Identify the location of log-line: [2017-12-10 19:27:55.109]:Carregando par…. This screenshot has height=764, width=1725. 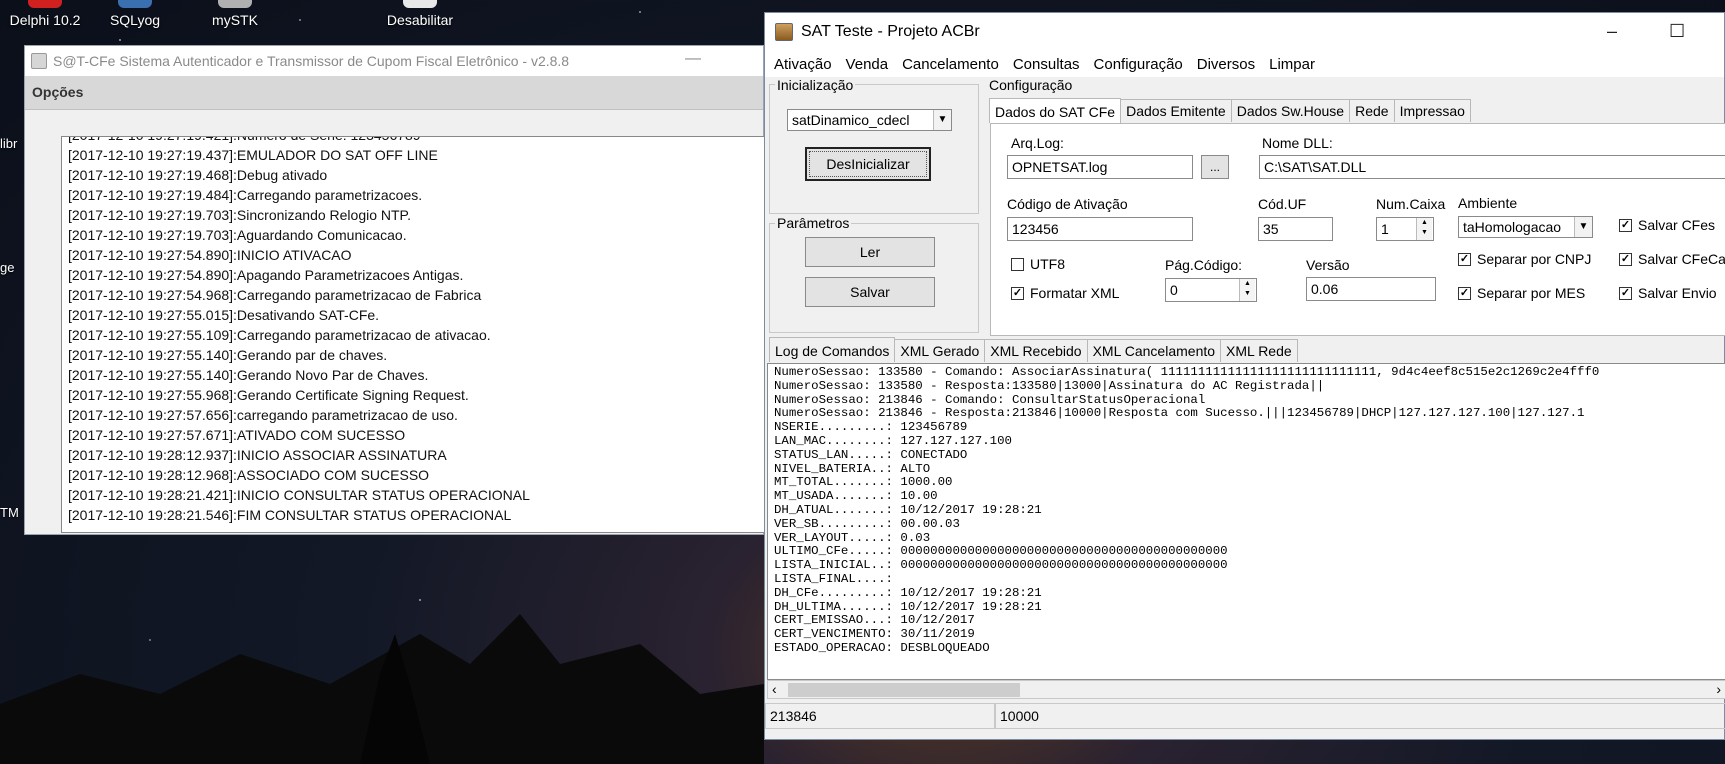
(279, 335).